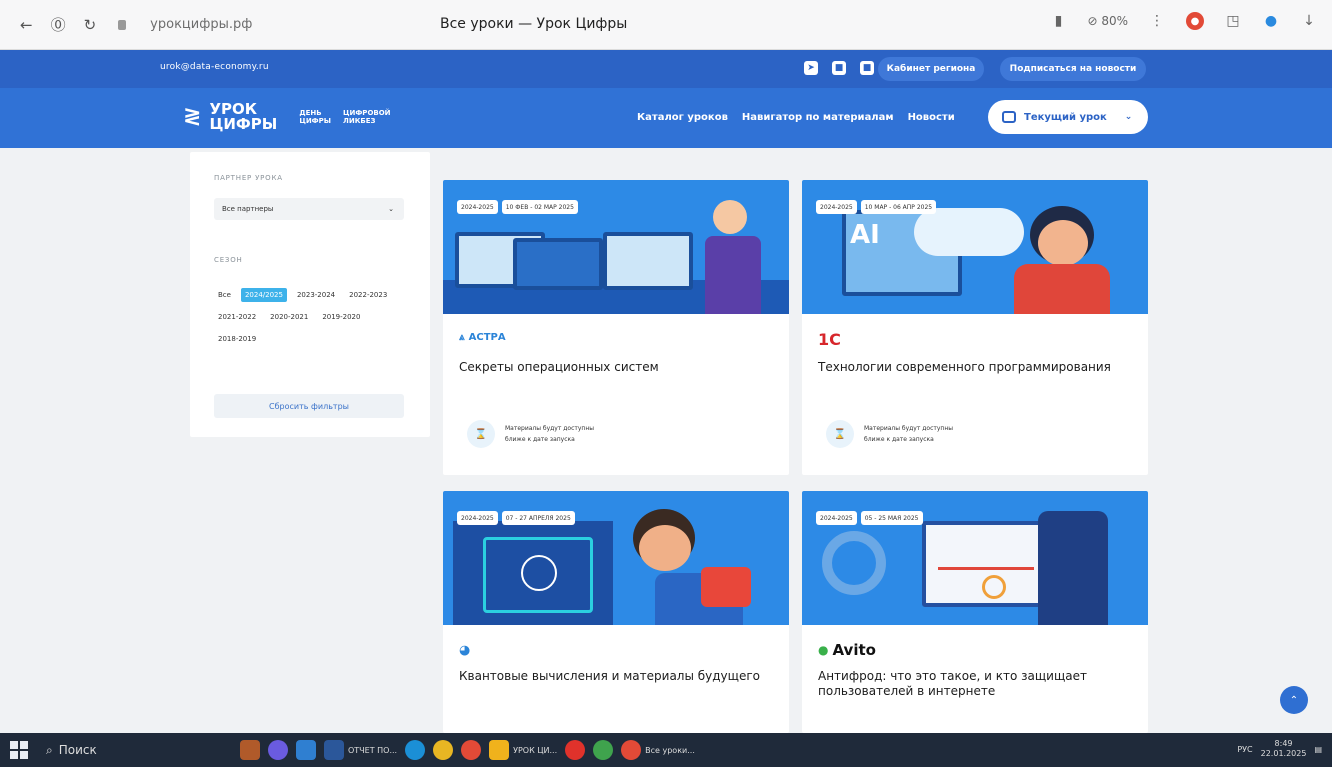 Image resolution: width=1332 pixels, height=767 pixels. I want to click on rosatom-logo-icon: ◕, so click(465, 650).